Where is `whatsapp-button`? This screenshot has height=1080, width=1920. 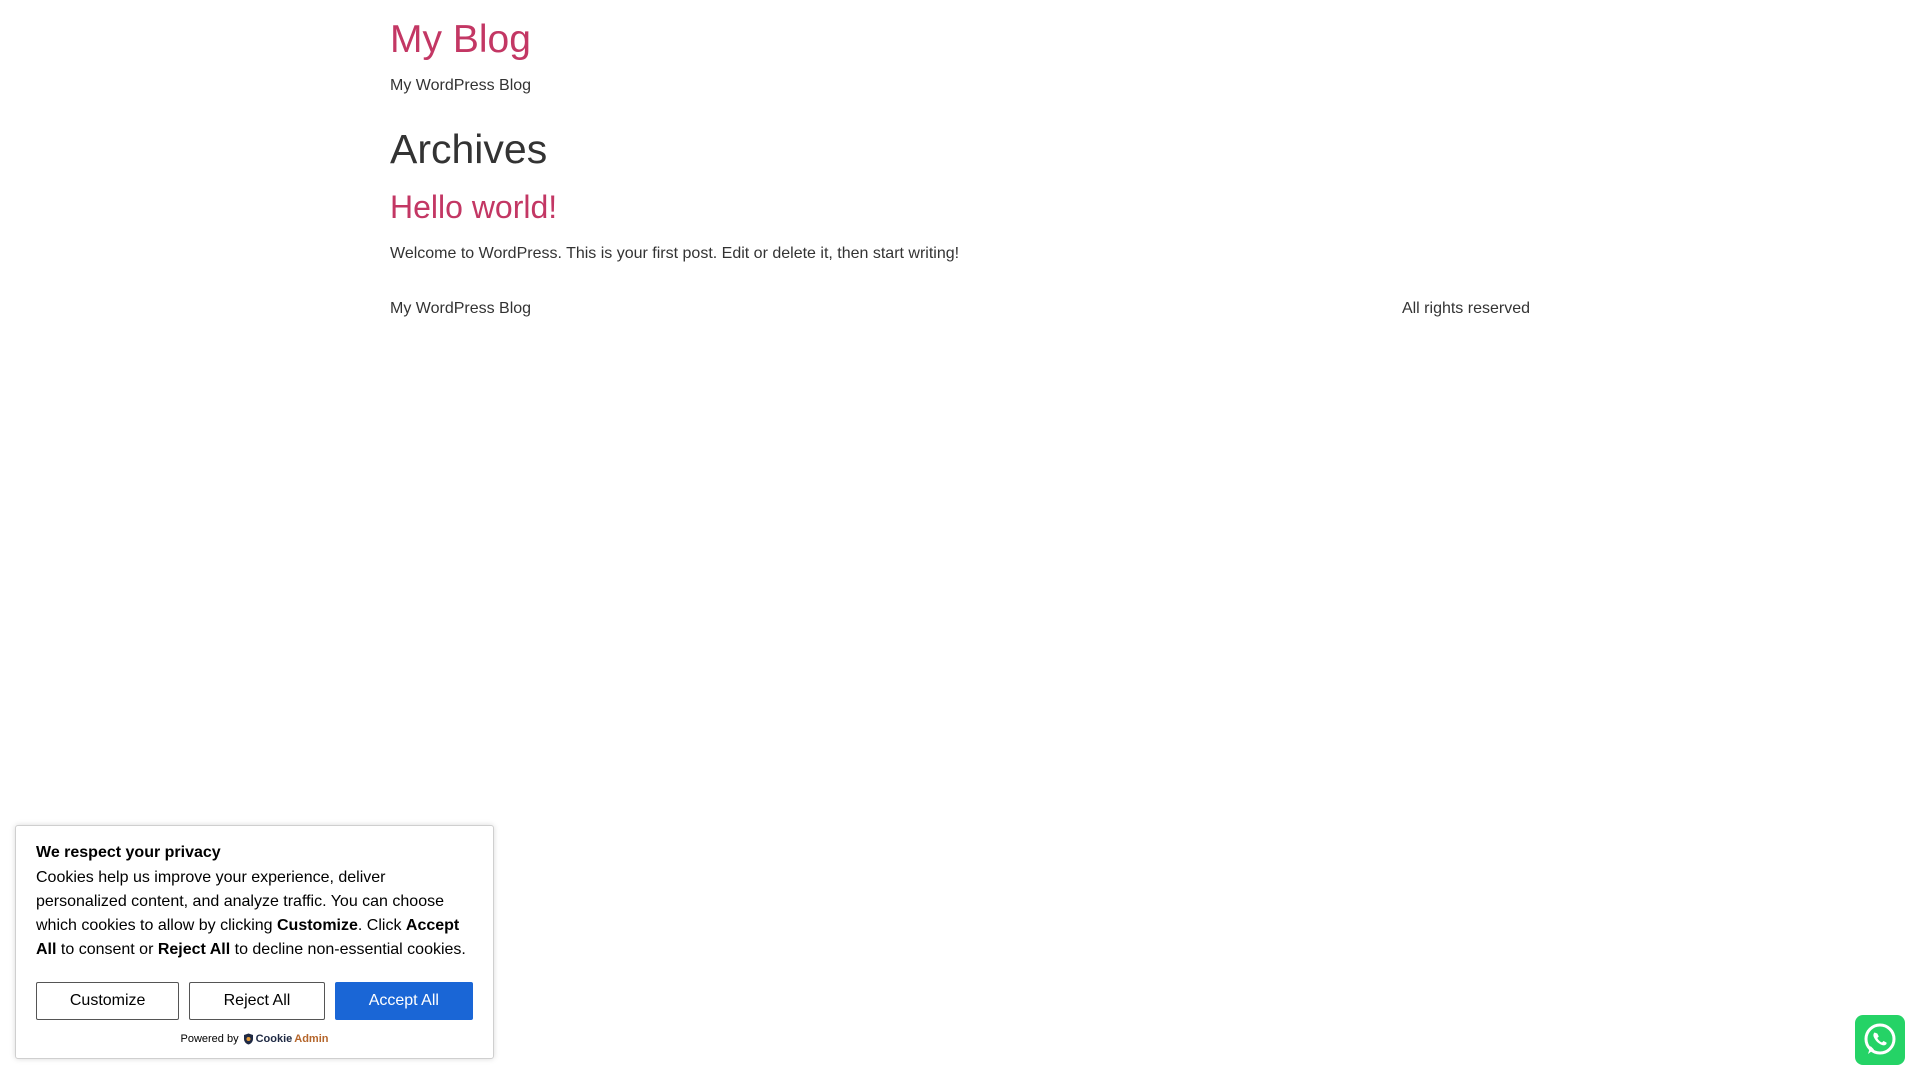
whatsapp-button is located at coordinates (1880, 1040).